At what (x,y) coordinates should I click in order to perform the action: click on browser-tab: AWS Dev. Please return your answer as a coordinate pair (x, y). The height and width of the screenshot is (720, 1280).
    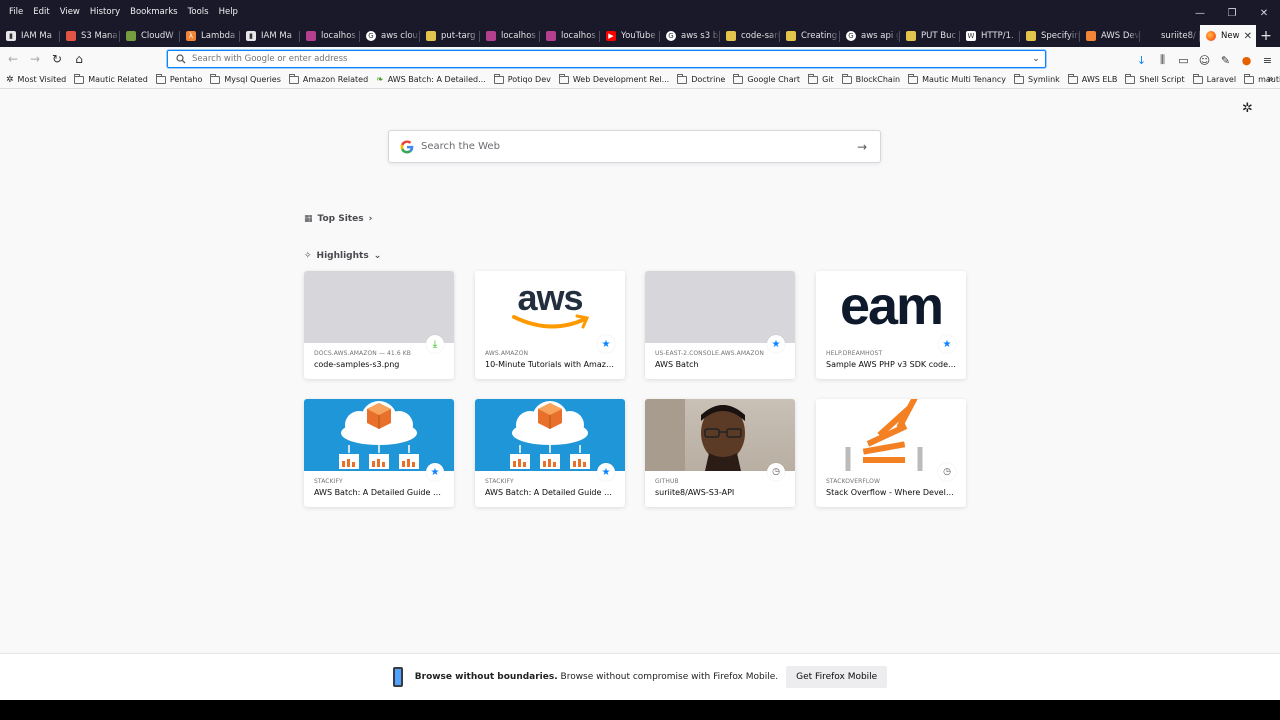
    Looking at the image, I should click on (1110, 36).